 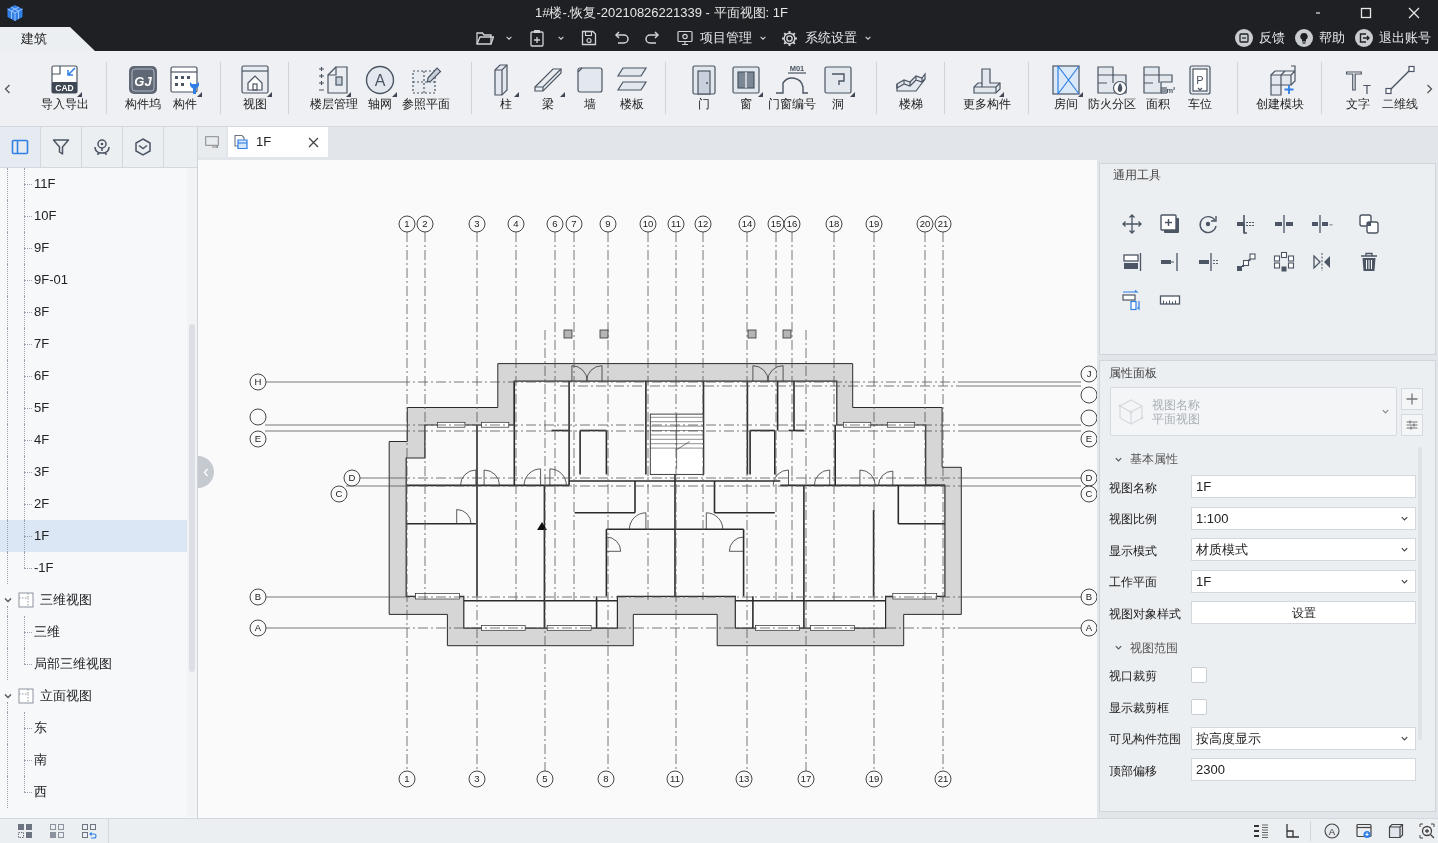 I want to click on corner-axes-icon, so click(x=1292, y=831).